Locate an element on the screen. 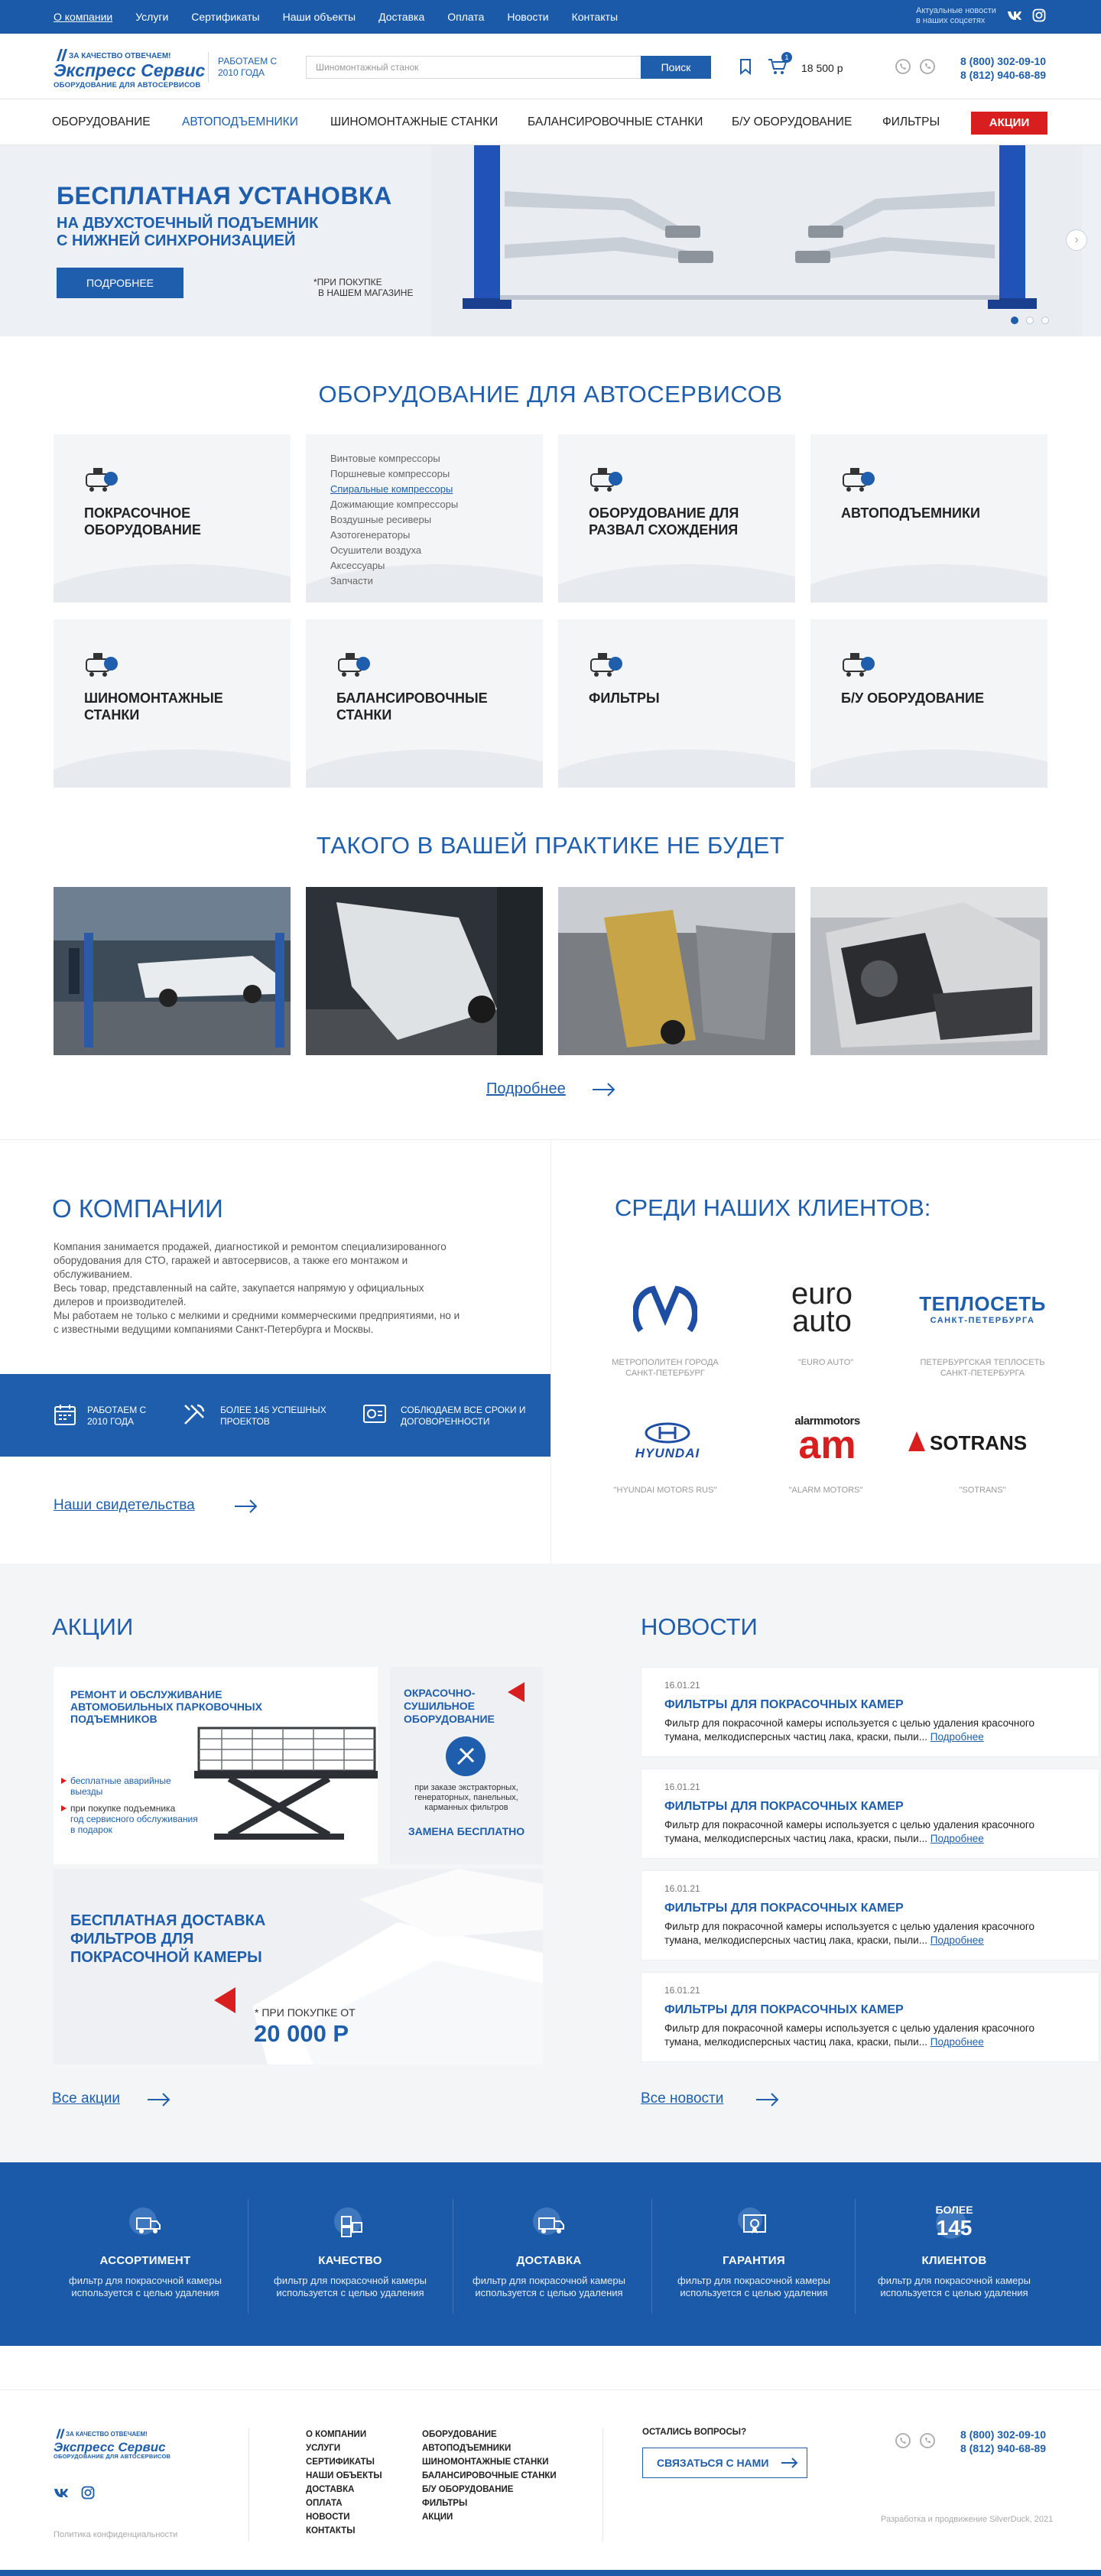 This screenshot has height=2576, width=1101. nav-tire-changers: ШИНОМОНТАЖНЫЕ СТАНКИ is located at coordinates (414, 122).